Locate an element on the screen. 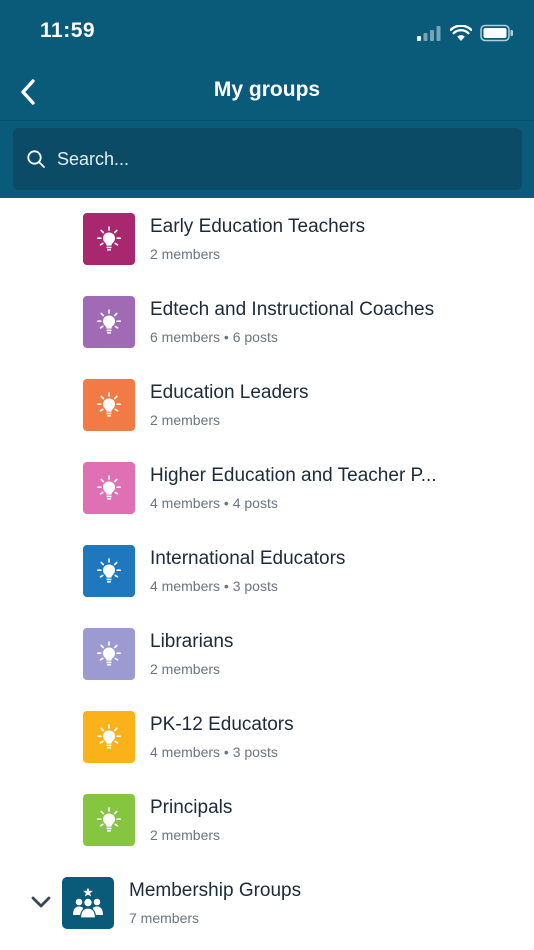 The width and height of the screenshot is (534, 950). group-meta: 4 members • 4 posts is located at coordinates (214, 503).